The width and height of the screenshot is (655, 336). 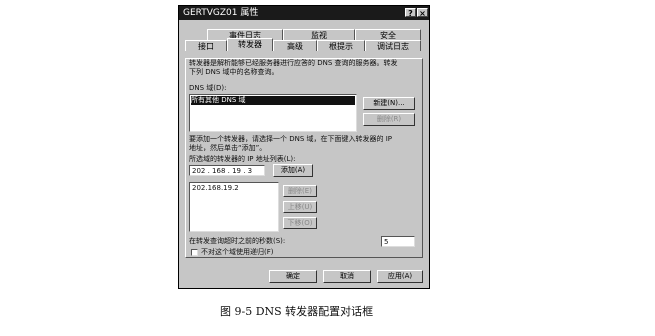 What do you see at coordinates (242, 159) in the screenshot?
I see `ip-list-label: 所选域的转发器的 IP 地址列表(L):` at bounding box center [242, 159].